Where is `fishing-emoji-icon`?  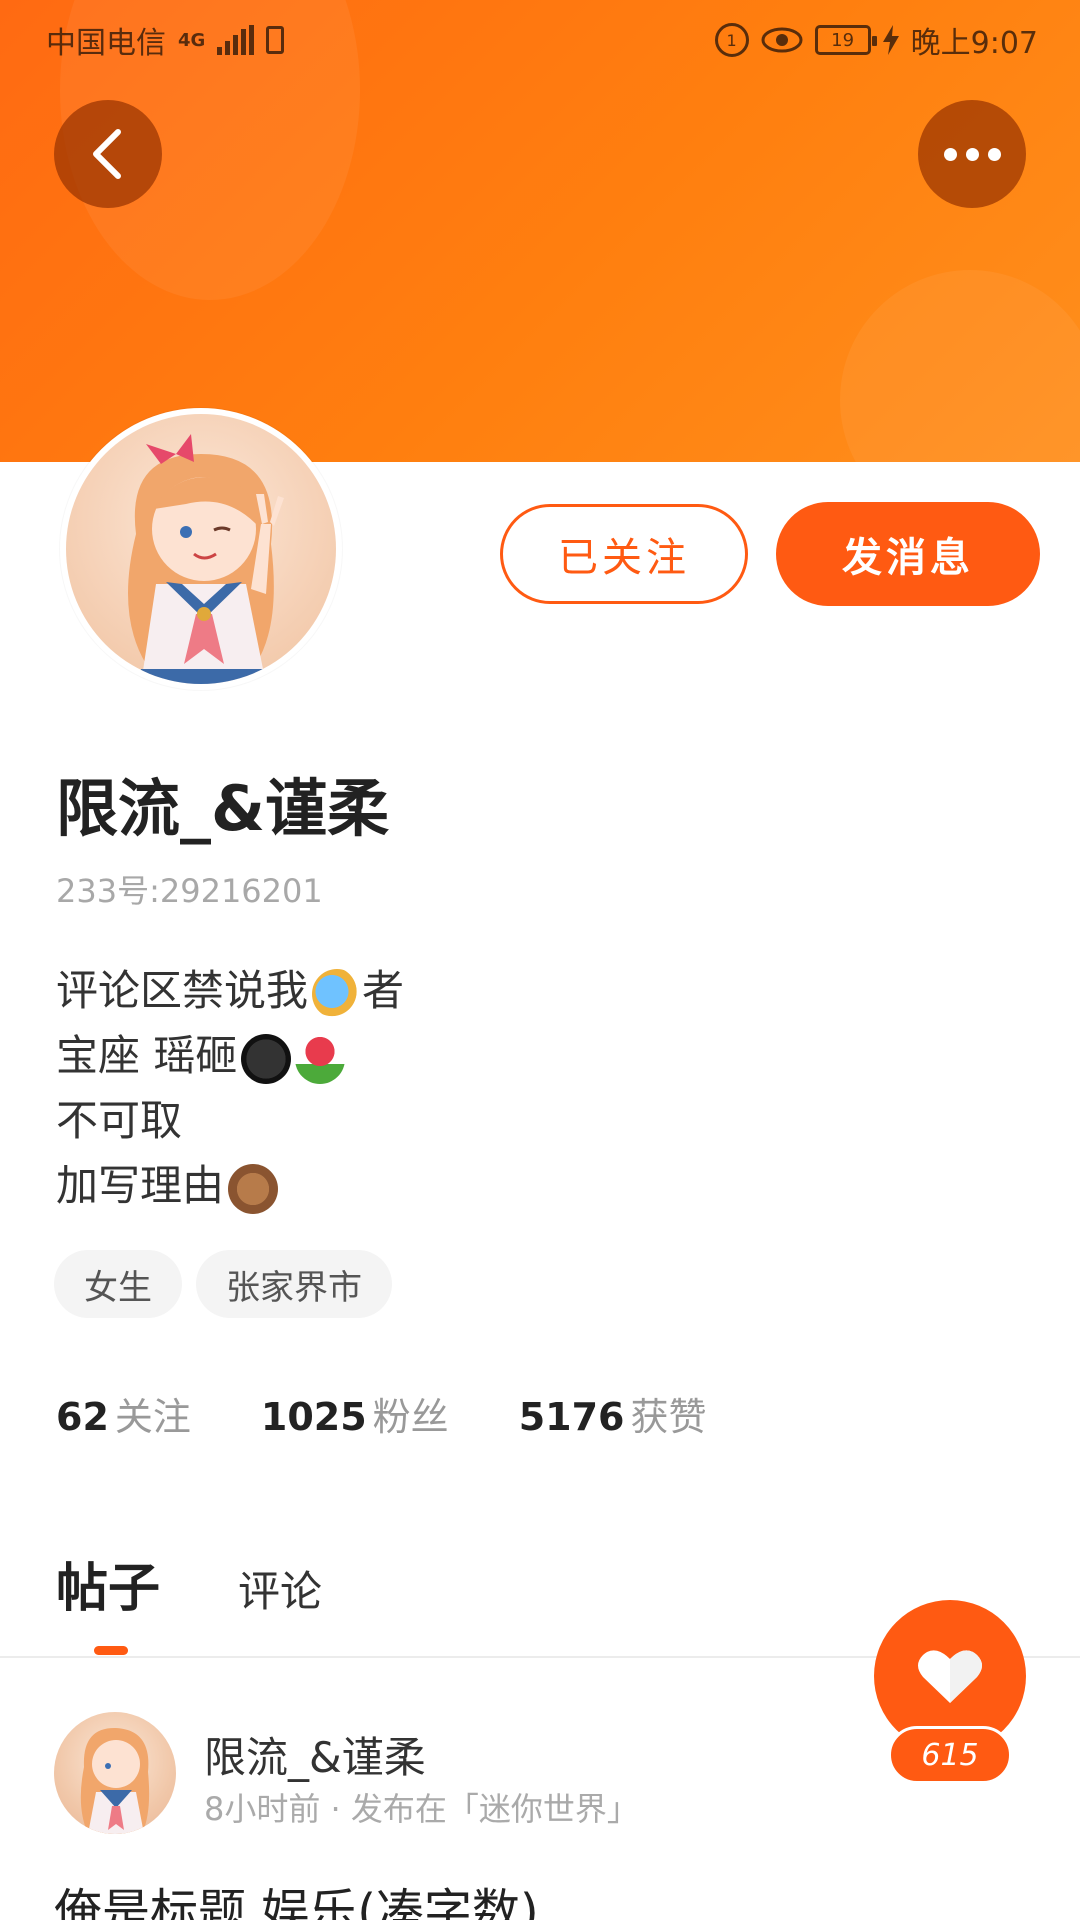 fishing-emoji-icon is located at coordinates (337, 993).